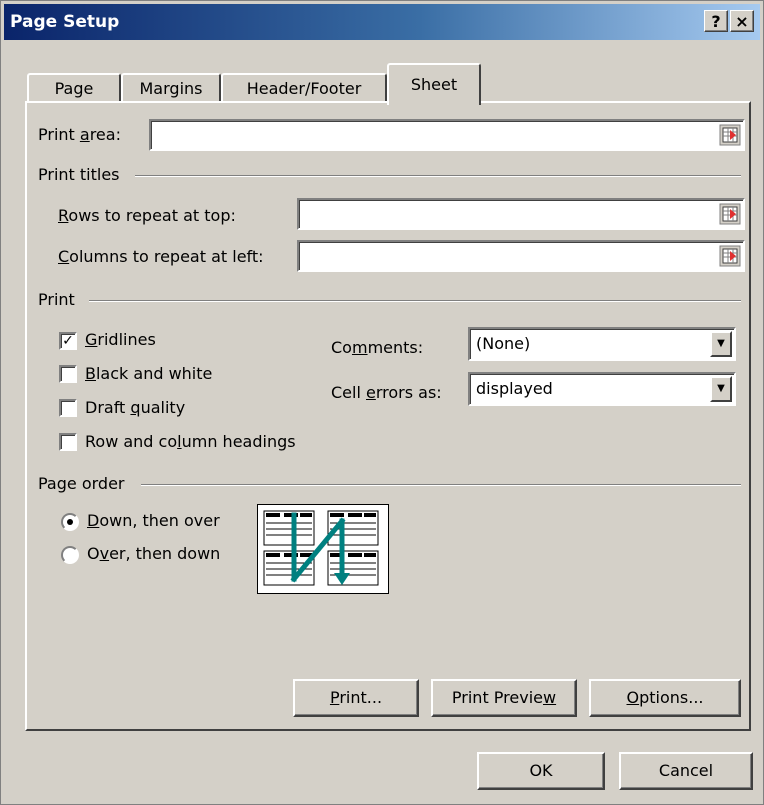 Image resolution: width=764 pixels, height=805 pixels. Describe the element at coordinates (602, 344) in the screenshot. I see `comments-select: (None) ▼` at that location.